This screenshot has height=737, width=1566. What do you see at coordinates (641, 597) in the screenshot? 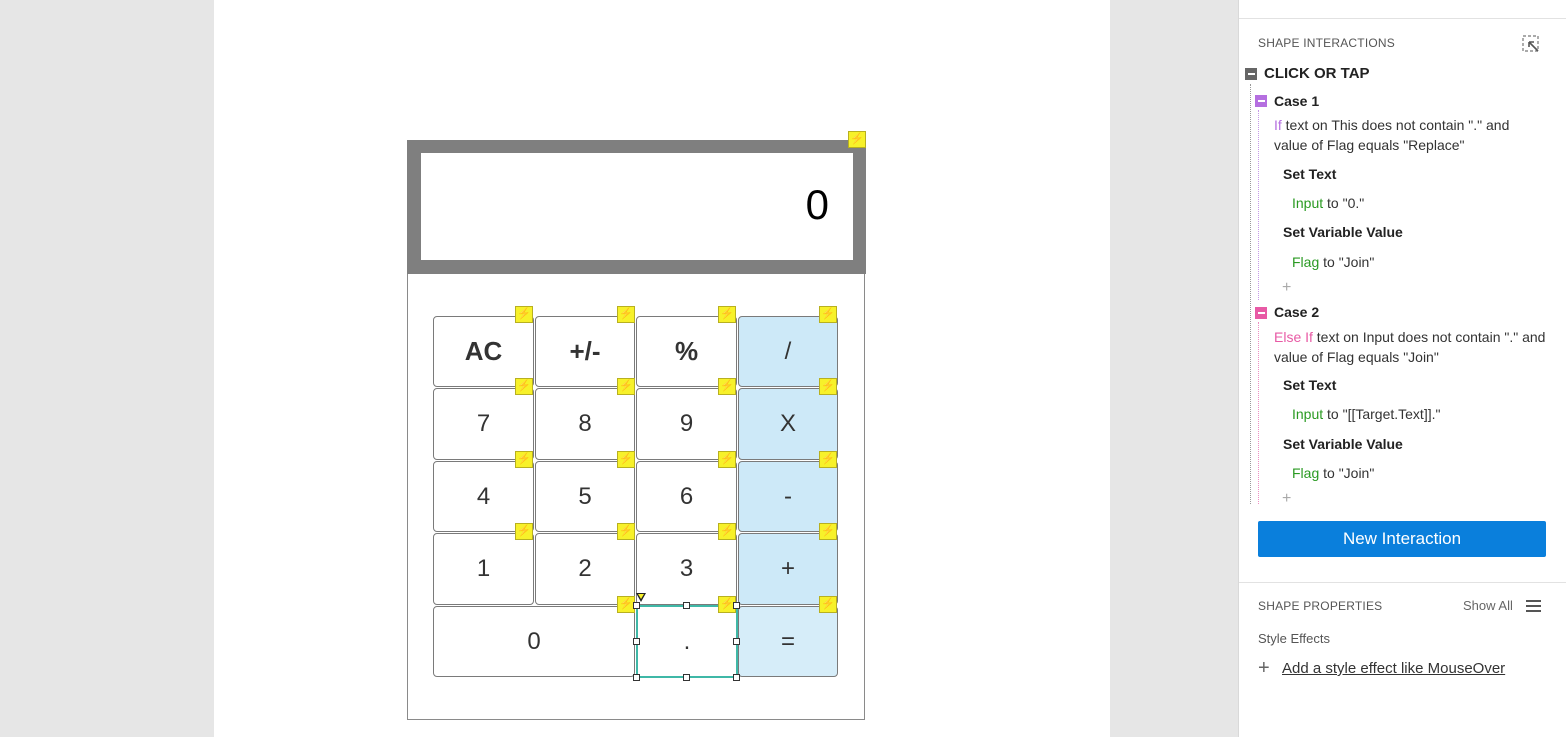
I see `rotate-handle-icon` at bounding box center [641, 597].